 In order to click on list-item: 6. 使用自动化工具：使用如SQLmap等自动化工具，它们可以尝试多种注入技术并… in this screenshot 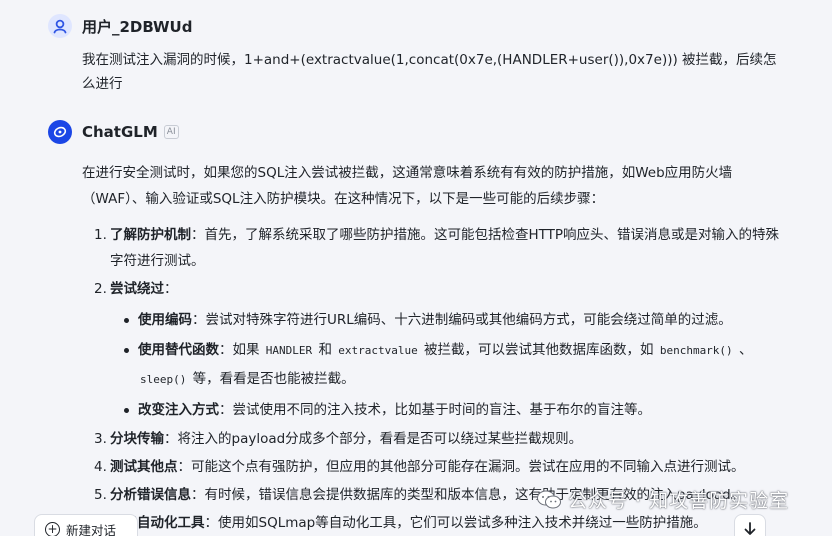, I will do `click(432, 523)`.